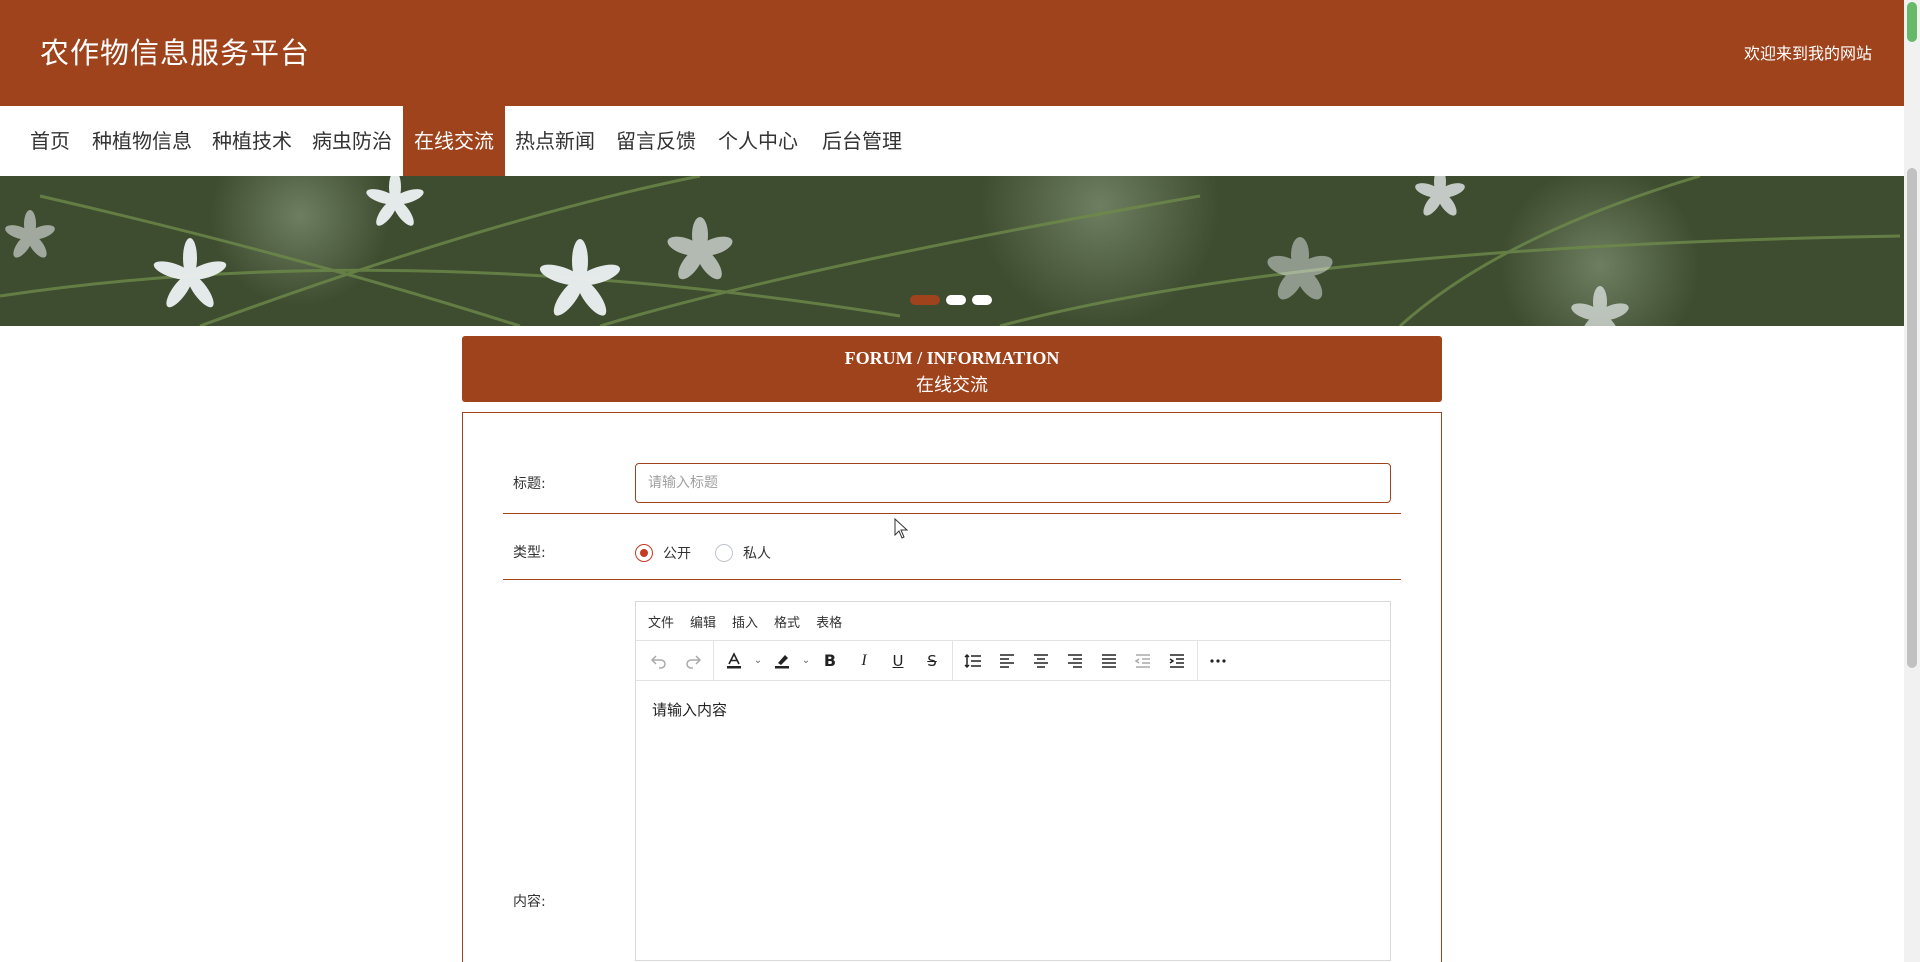  I want to click on scrollbar-thumb, so click(1912, 418).